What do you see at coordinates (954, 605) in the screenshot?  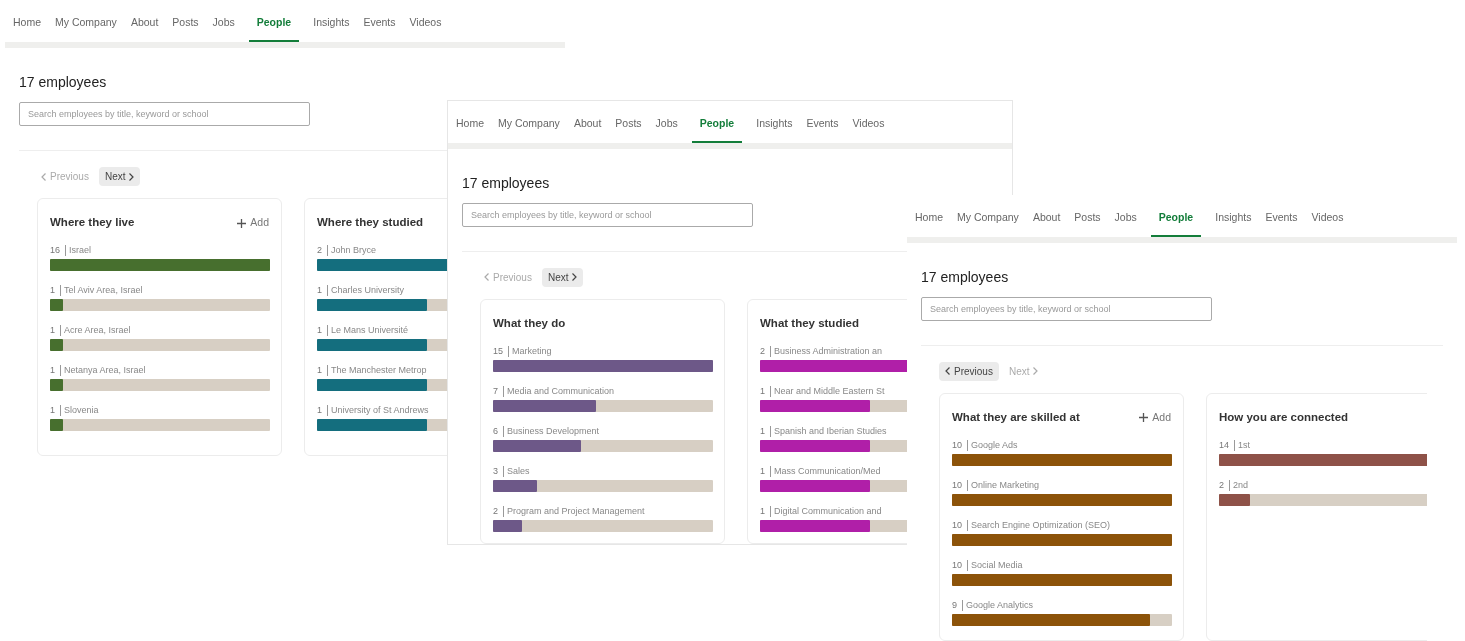 I see `row-count: 9` at bounding box center [954, 605].